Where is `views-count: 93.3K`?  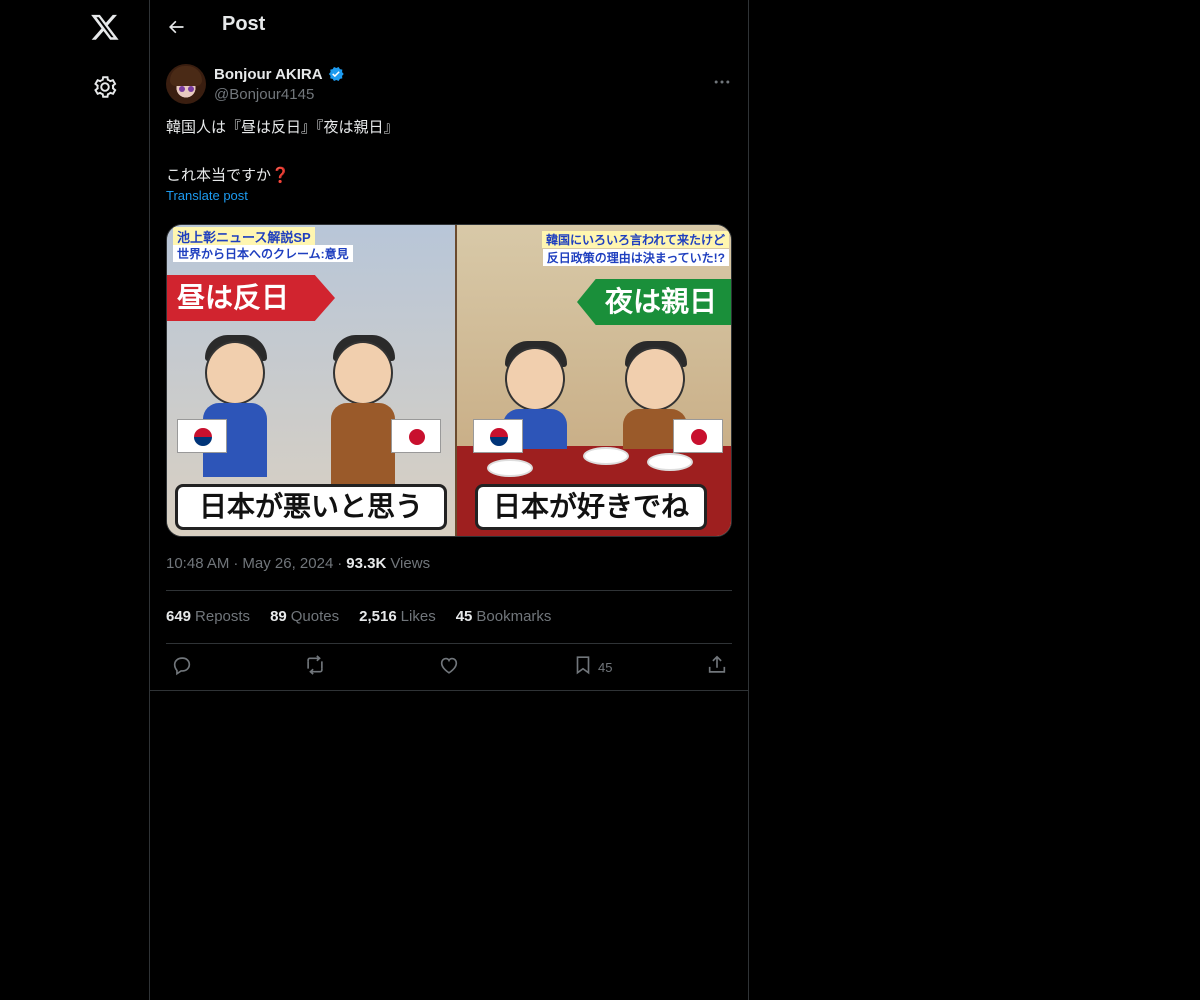
views-count: 93.3K is located at coordinates (366, 563).